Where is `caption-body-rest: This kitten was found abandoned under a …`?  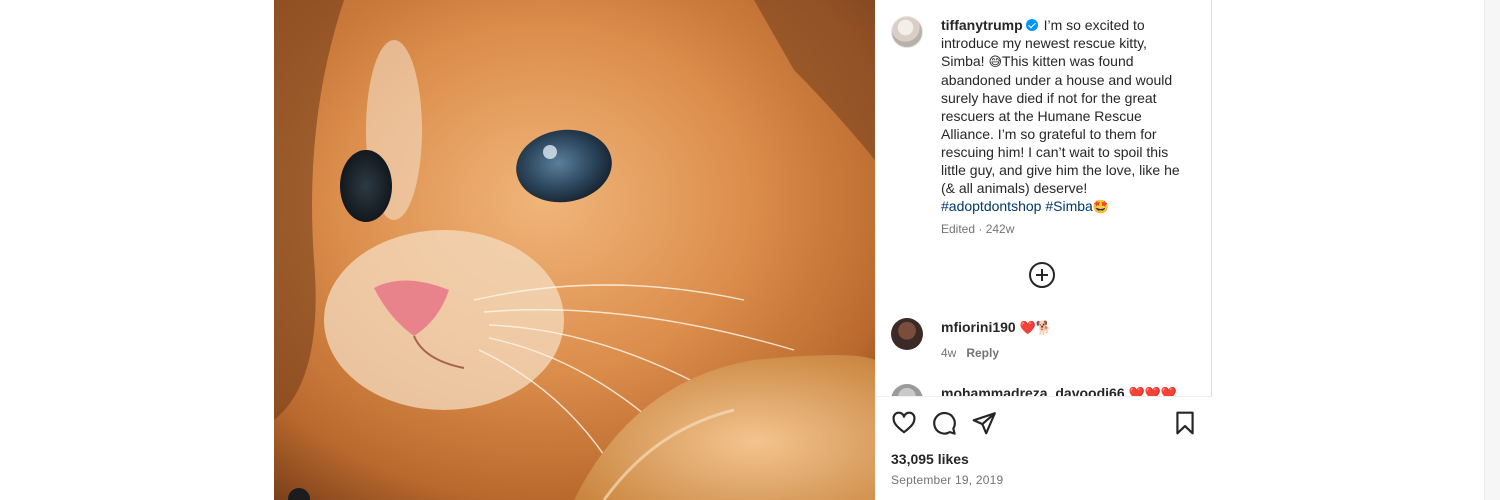
caption-body-rest: This kitten was found abandoned under a … is located at coordinates (1060, 124).